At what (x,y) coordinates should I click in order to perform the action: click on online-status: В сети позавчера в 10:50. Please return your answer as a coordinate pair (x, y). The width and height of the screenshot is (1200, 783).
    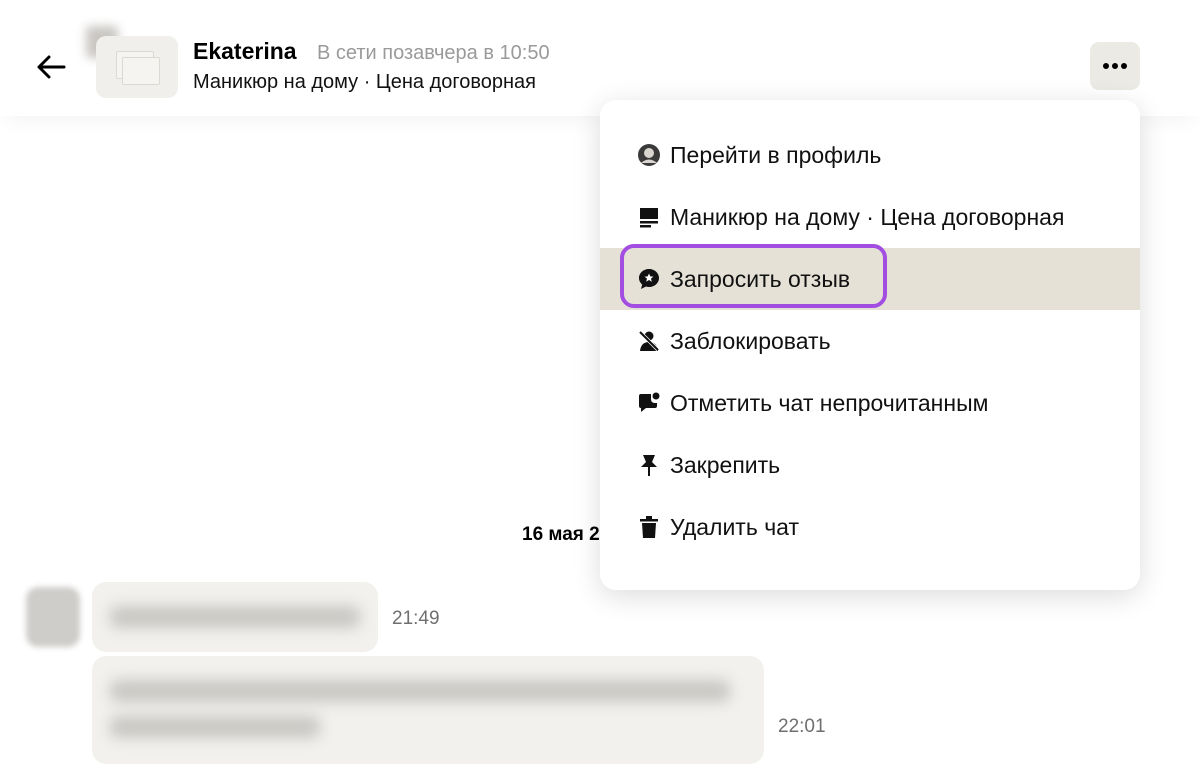
    Looking at the image, I should click on (433, 53).